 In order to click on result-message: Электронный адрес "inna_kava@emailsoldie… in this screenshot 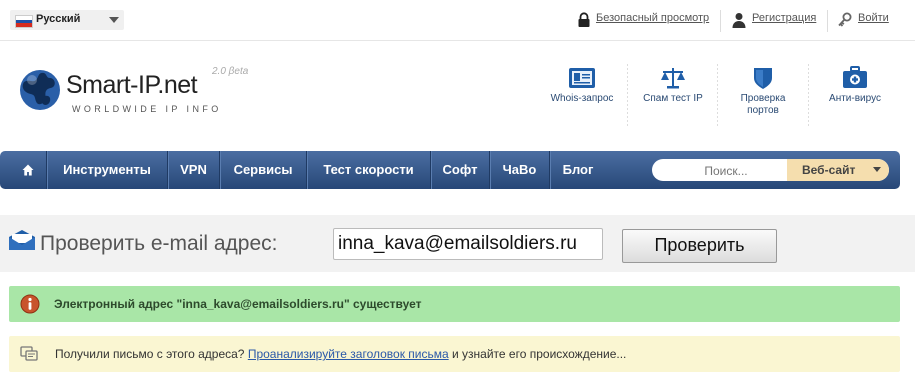, I will do `click(454, 304)`.